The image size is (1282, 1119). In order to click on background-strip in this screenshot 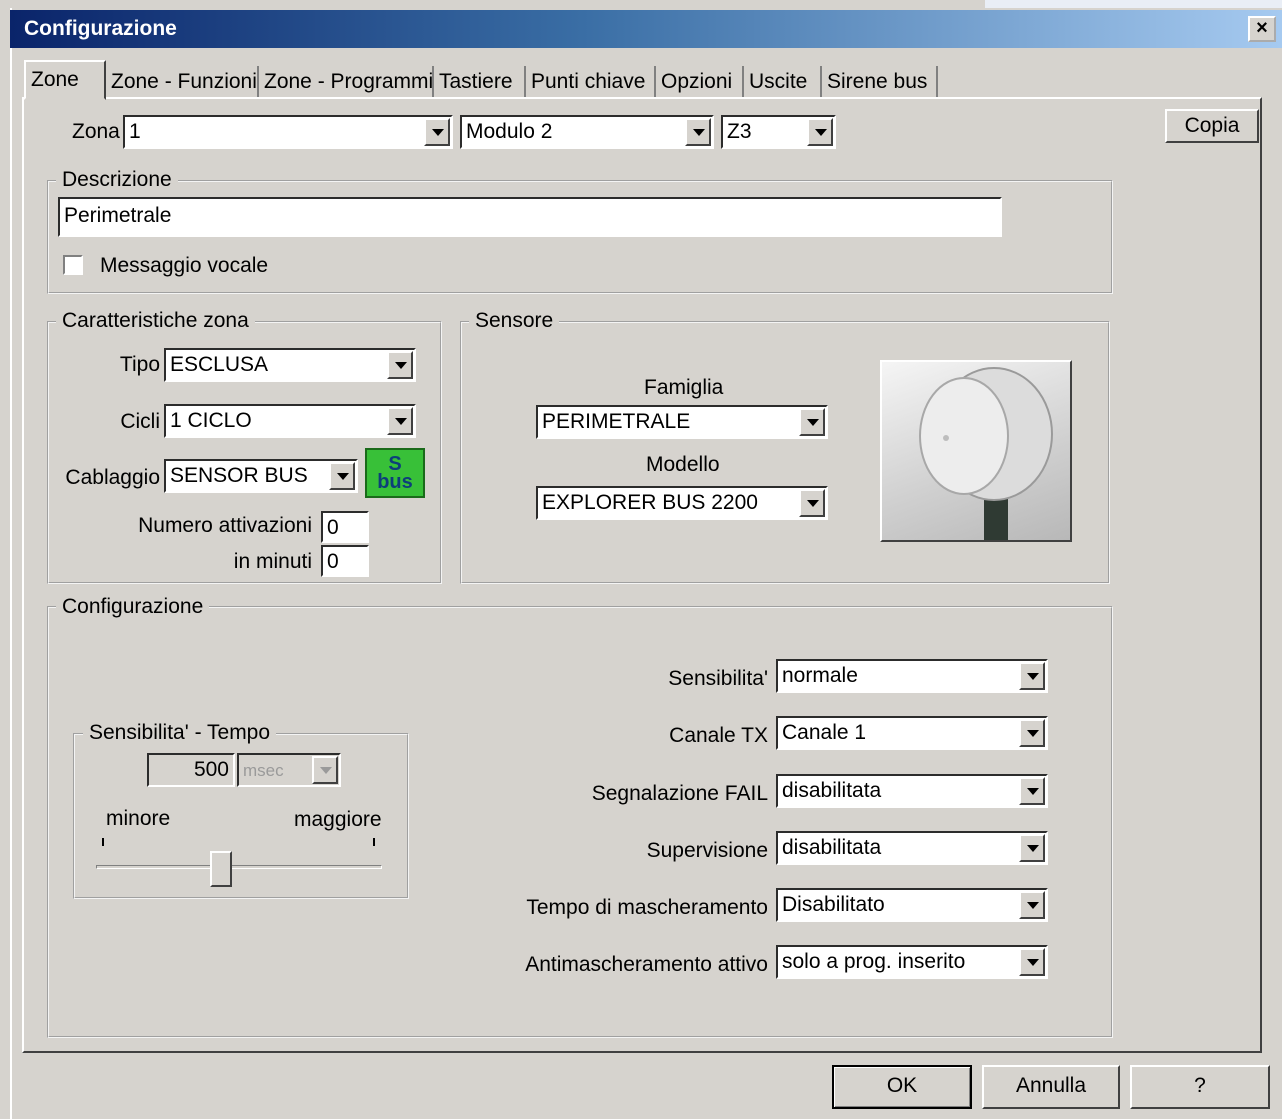, I will do `click(1133, 4)`.